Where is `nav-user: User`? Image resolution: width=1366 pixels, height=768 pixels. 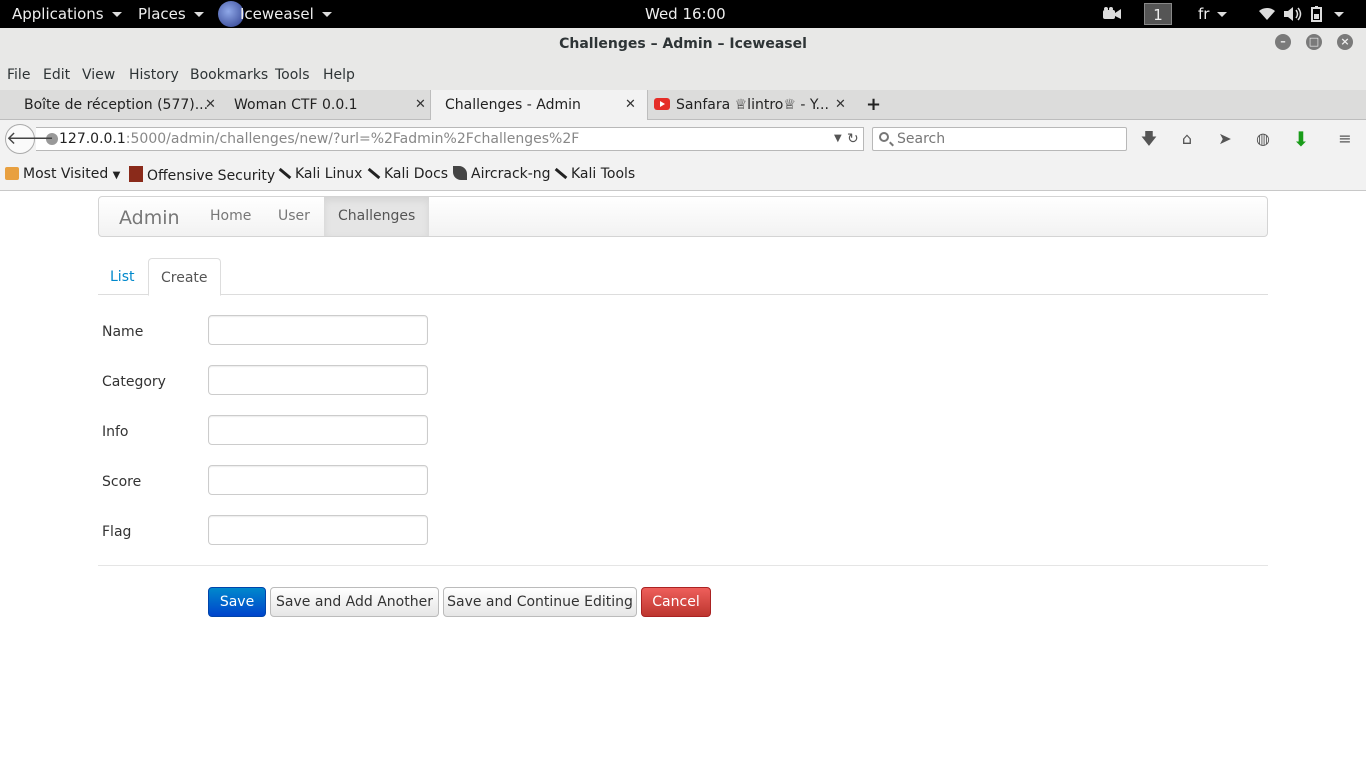
nav-user: User is located at coordinates (294, 216).